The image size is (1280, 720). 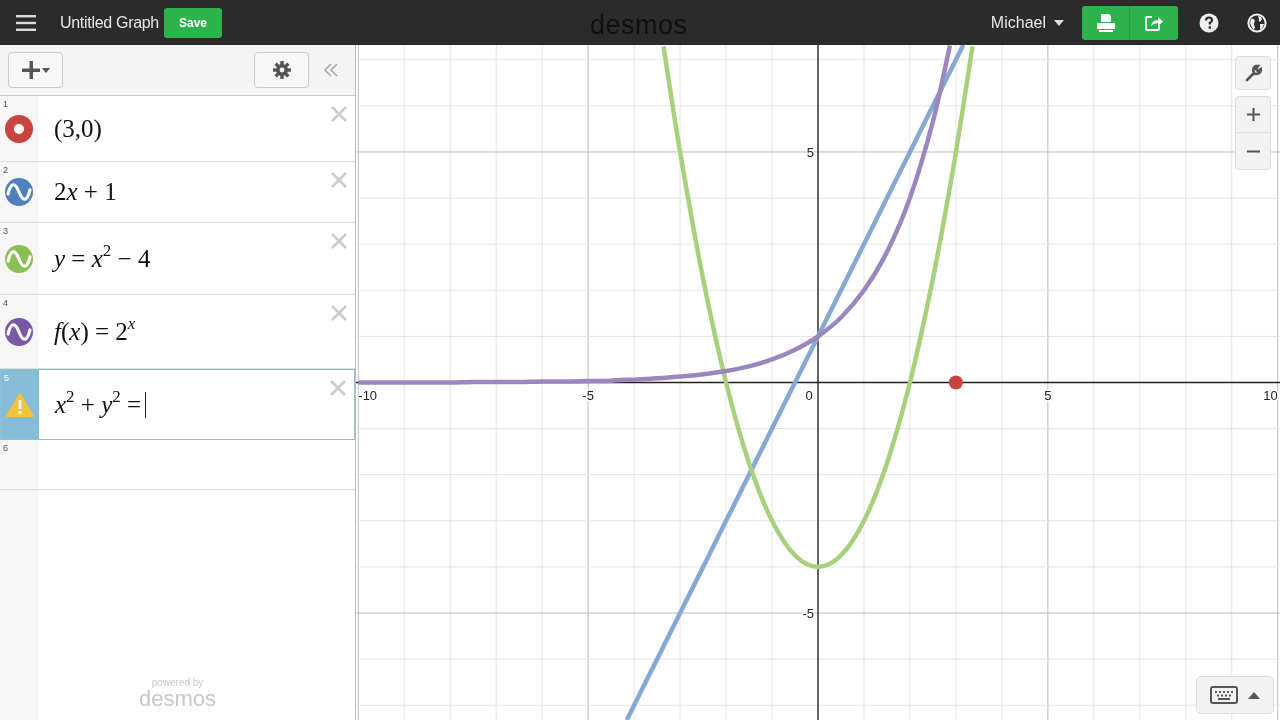 I want to click on math-expression: x$^{2}$ + y$^{2}$ =, so click(x=98, y=404).